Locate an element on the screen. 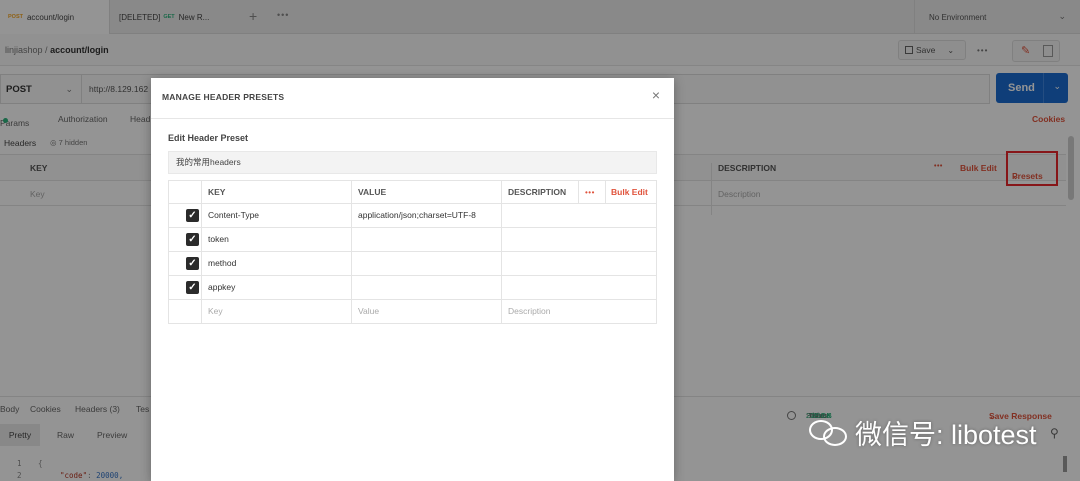  header-key: appkey is located at coordinates (221, 287).